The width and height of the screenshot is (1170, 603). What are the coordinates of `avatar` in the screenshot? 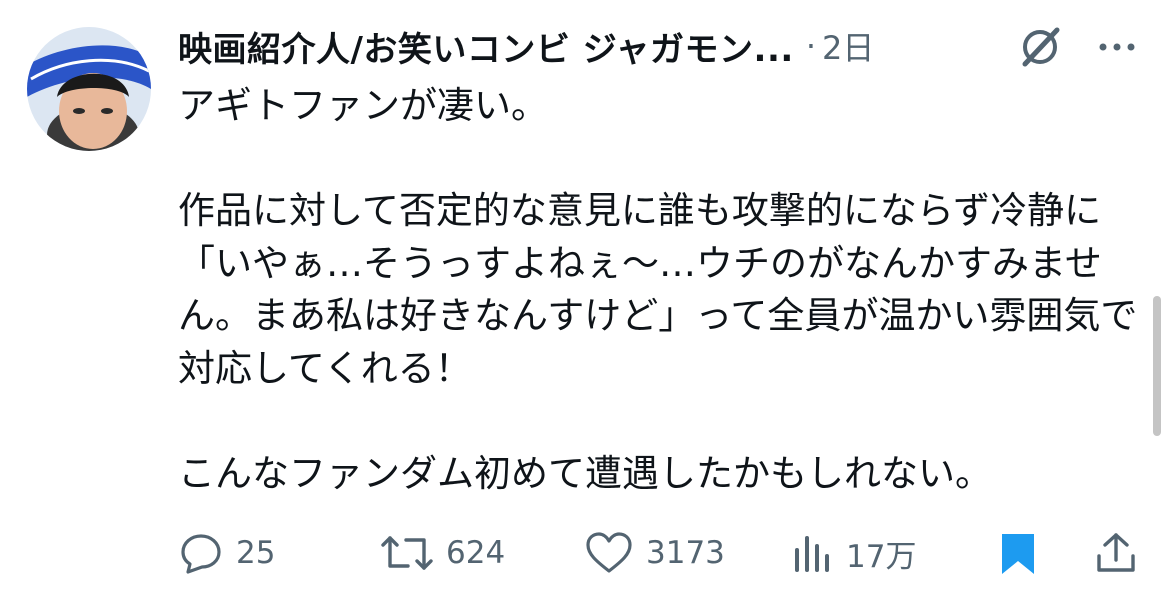 It's located at (89, 89).